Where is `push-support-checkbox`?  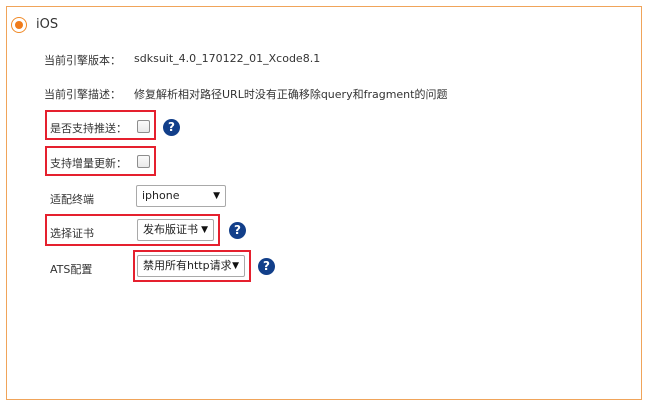
push-support-checkbox is located at coordinates (143, 126).